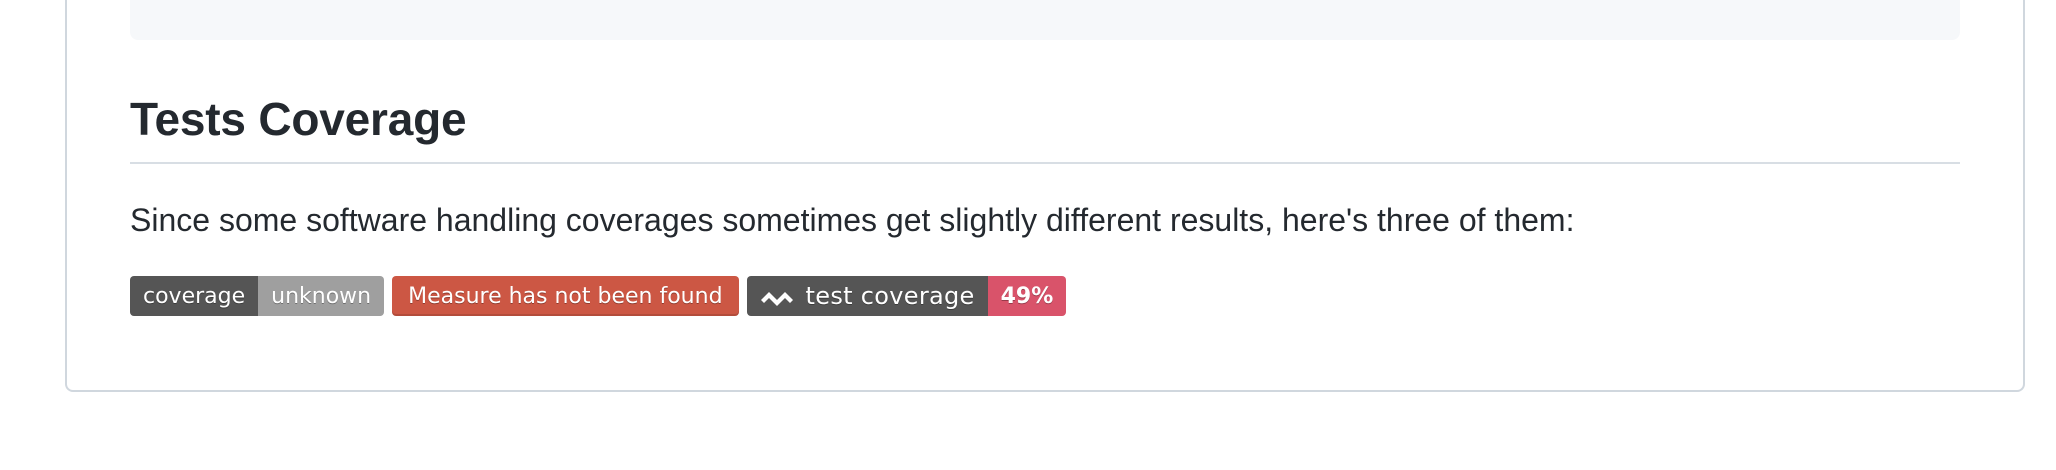 The width and height of the screenshot is (2056, 470). I want to click on test-coverage-badge: test coverage 49%, so click(906, 296).